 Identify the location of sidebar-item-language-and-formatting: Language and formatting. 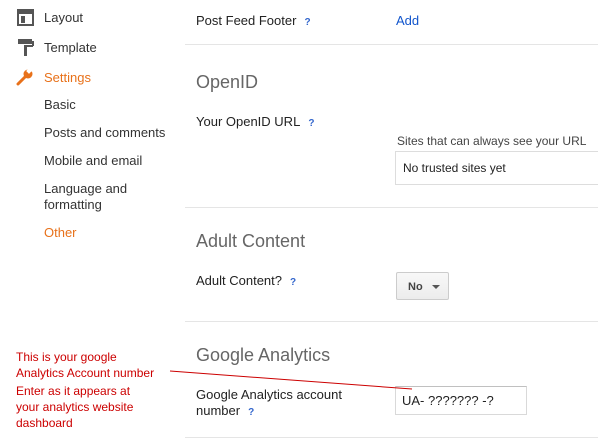
(99, 197).